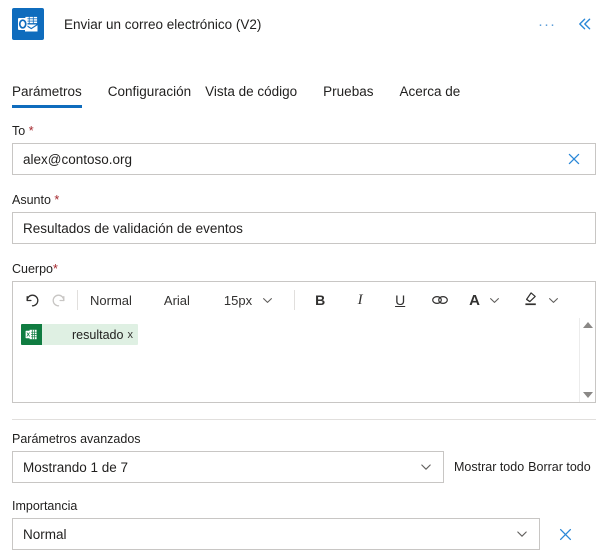 This screenshot has width=608, height=550. What do you see at coordinates (574, 159) in the screenshot?
I see `to-clear-icon` at bounding box center [574, 159].